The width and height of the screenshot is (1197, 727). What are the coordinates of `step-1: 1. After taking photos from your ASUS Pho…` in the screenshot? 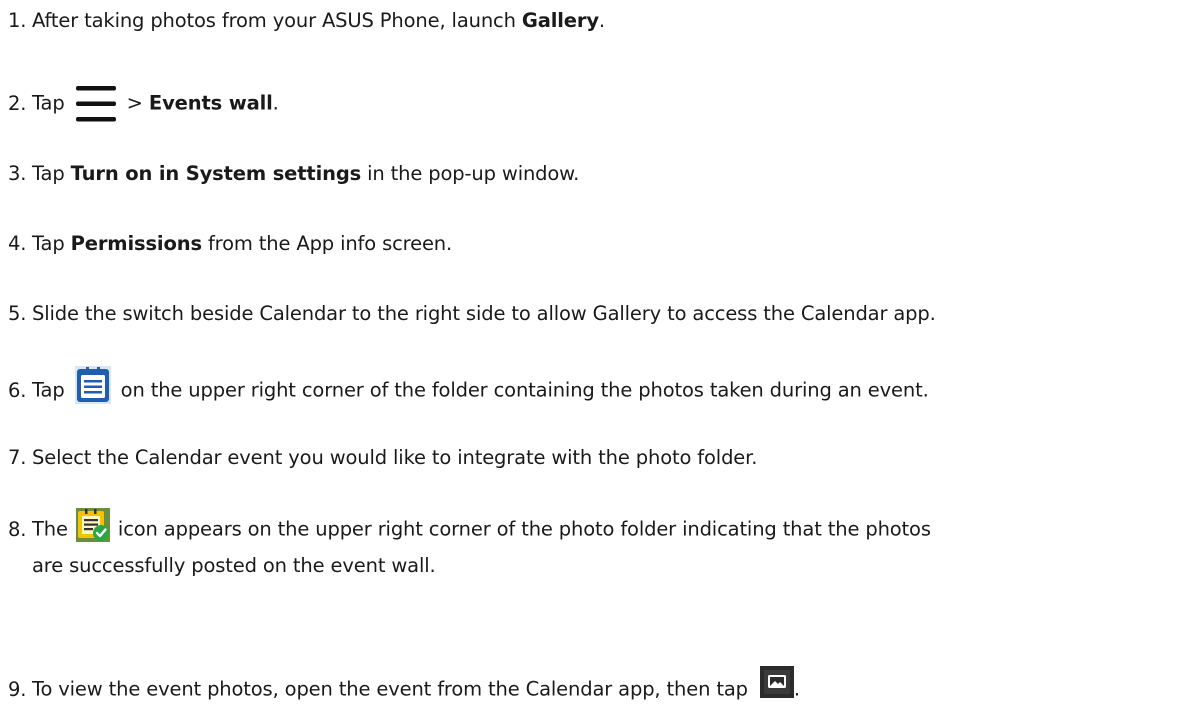 It's located at (306, 21).